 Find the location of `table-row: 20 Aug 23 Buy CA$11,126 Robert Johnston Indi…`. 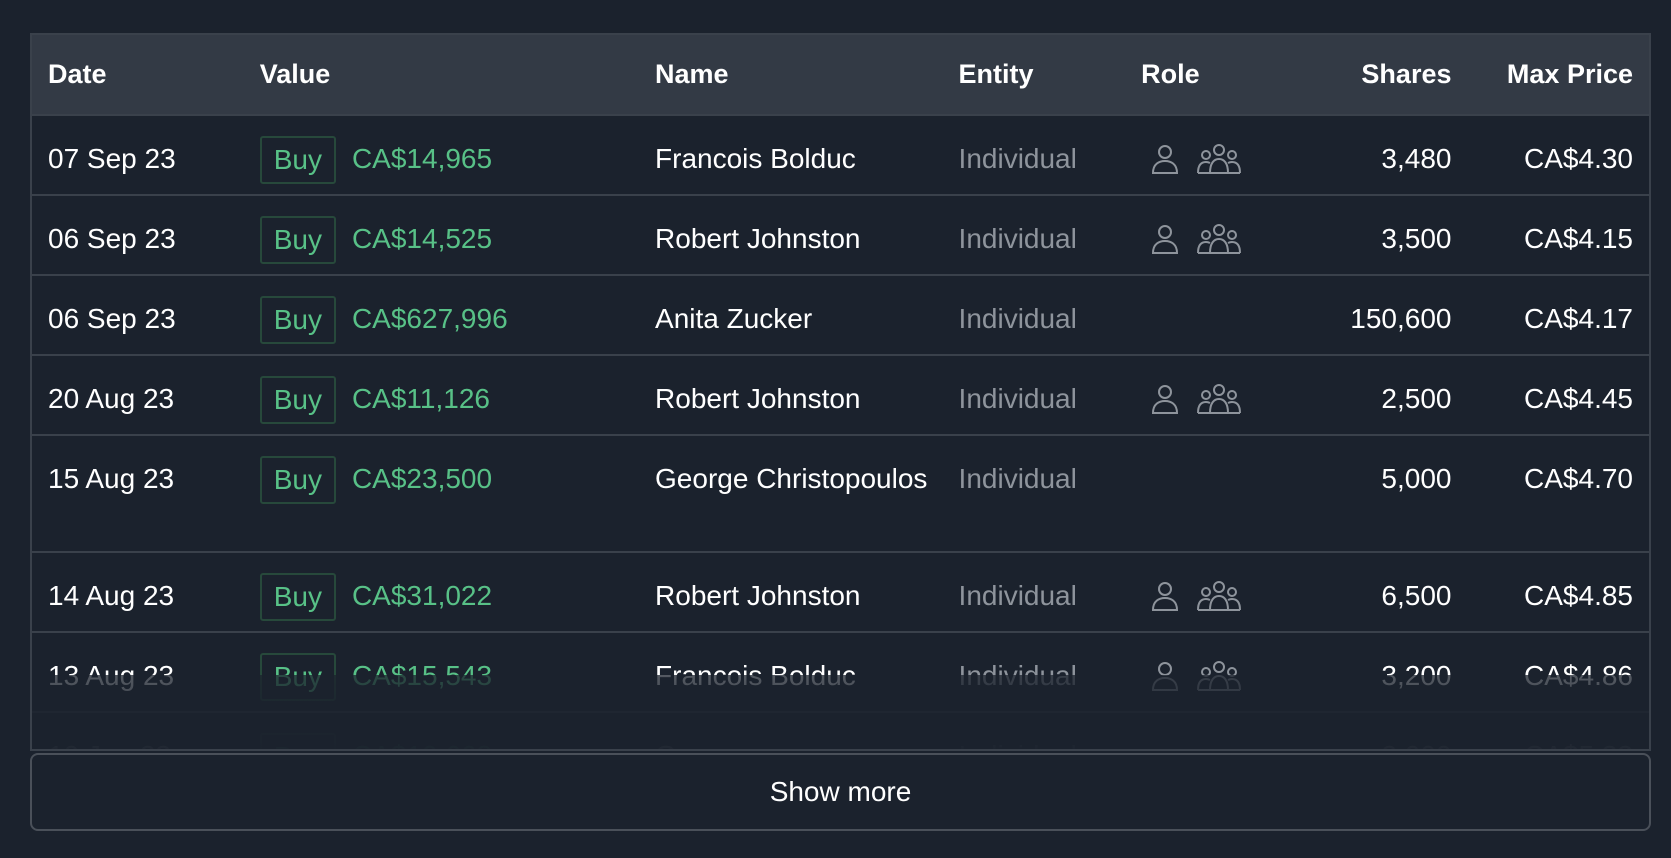

table-row: 20 Aug 23 Buy CA$11,126 Robert Johnston Indi… is located at coordinates (840, 395).